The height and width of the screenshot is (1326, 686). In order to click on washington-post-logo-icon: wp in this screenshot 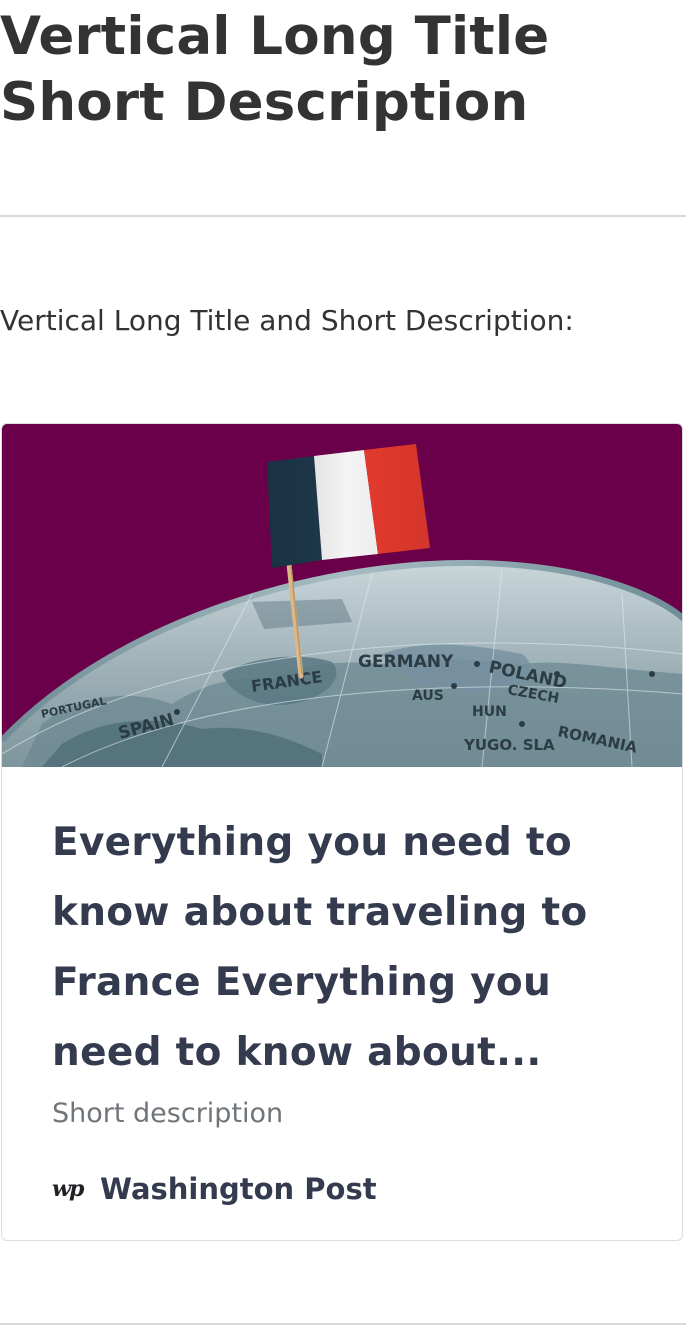, I will do `click(68, 1189)`.